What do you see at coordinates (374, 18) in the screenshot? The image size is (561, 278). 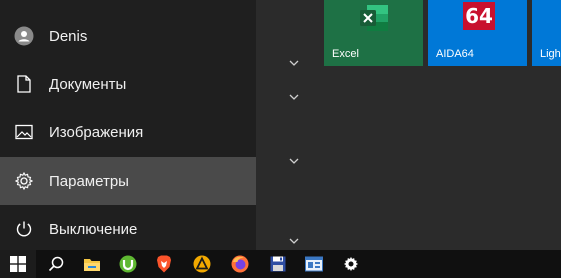 I see `excel-icon` at bounding box center [374, 18].